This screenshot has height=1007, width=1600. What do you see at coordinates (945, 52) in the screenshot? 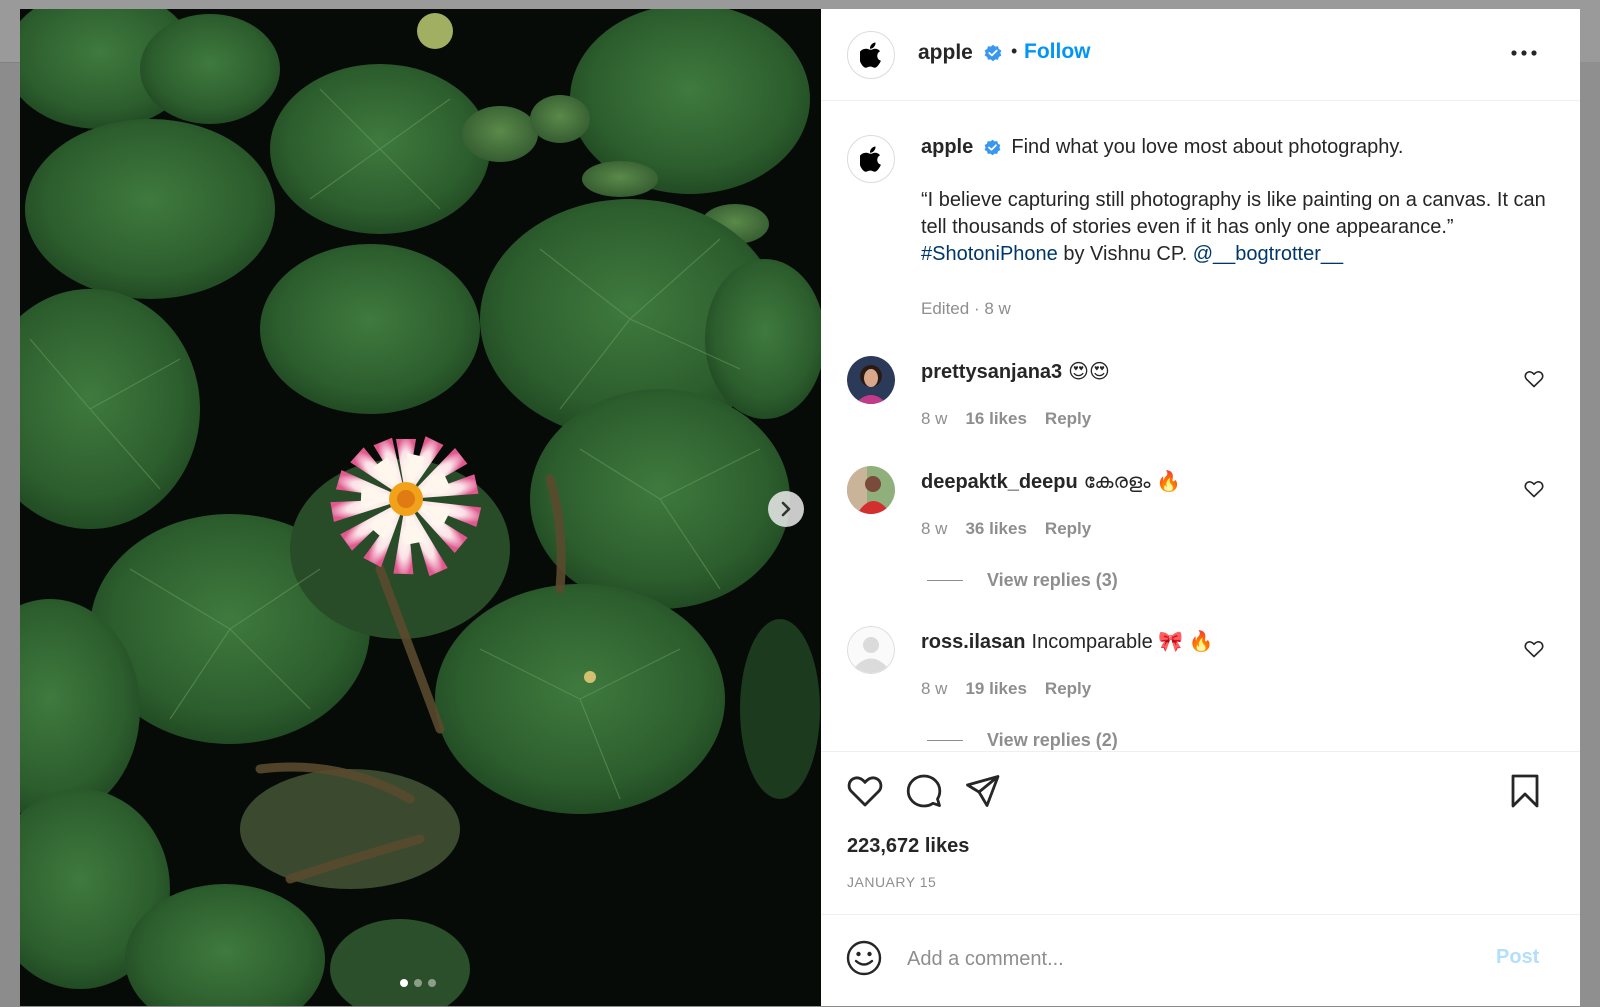
I see `author-username-text: apple` at bounding box center [945, 52].